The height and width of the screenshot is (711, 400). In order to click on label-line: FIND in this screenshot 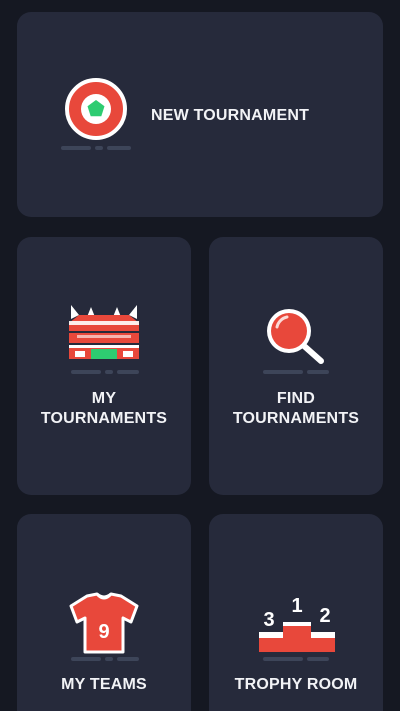, I will do `click(296, 398)`.